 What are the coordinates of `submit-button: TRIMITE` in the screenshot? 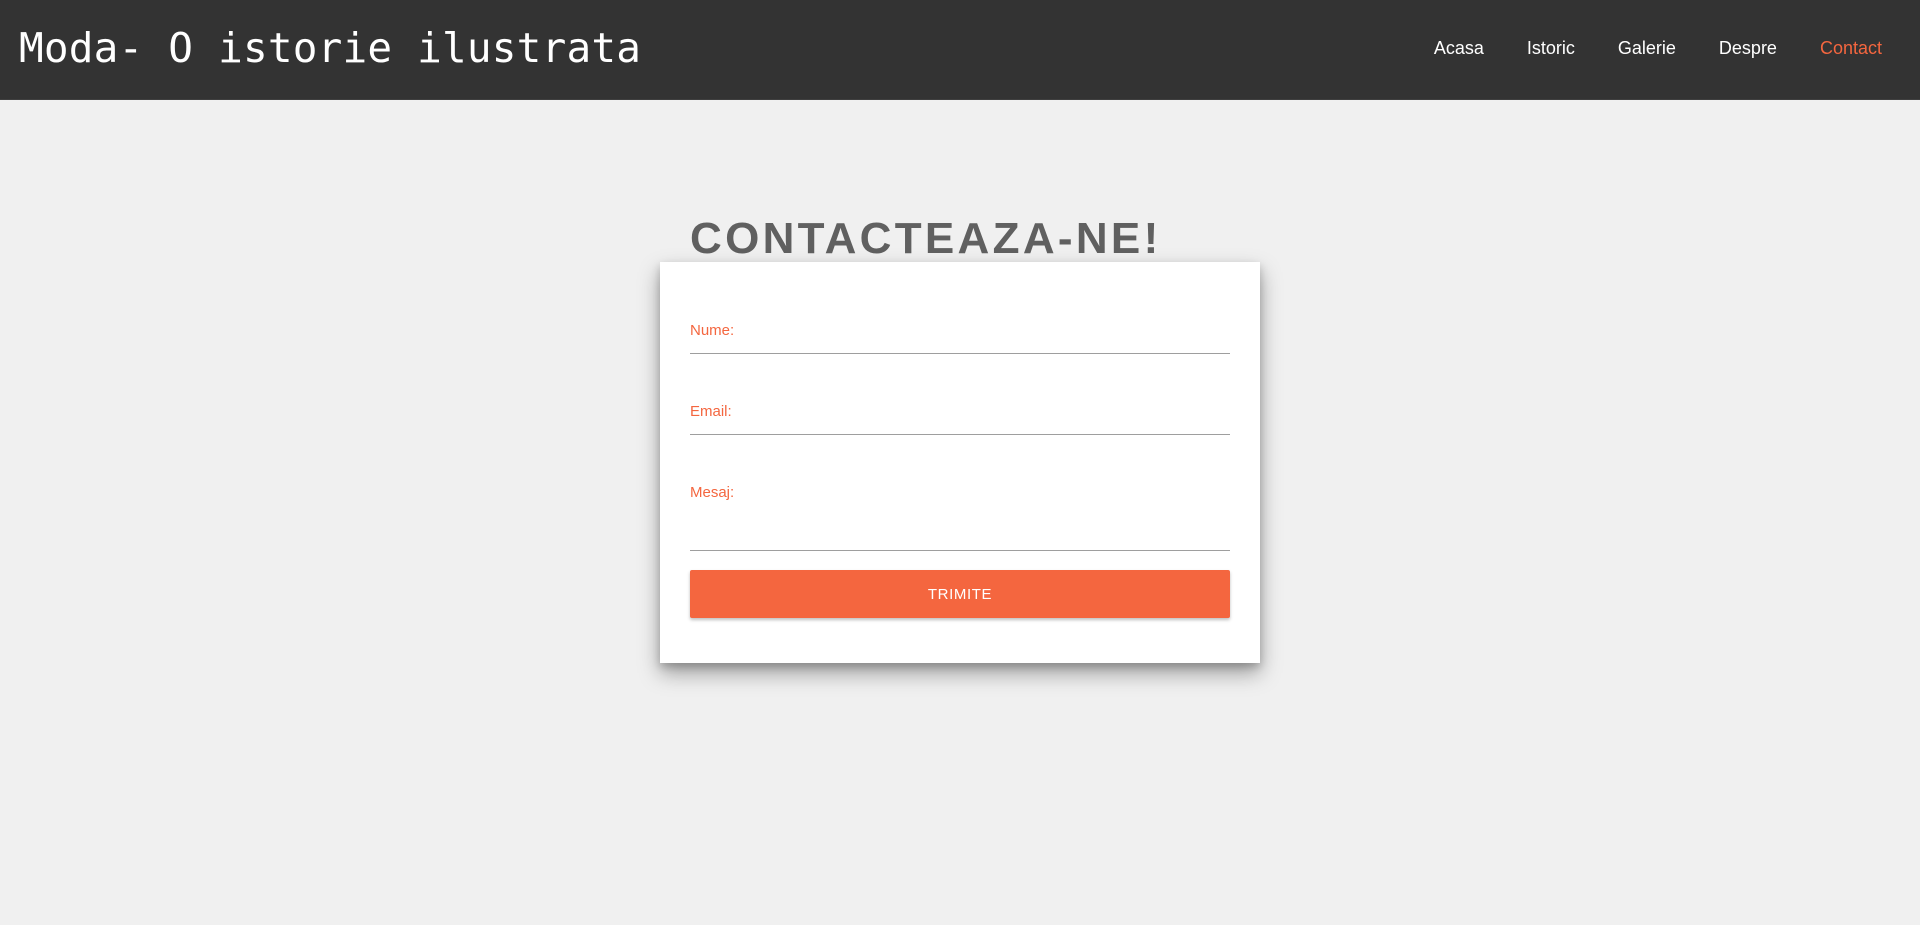 It's located at (960, 594).